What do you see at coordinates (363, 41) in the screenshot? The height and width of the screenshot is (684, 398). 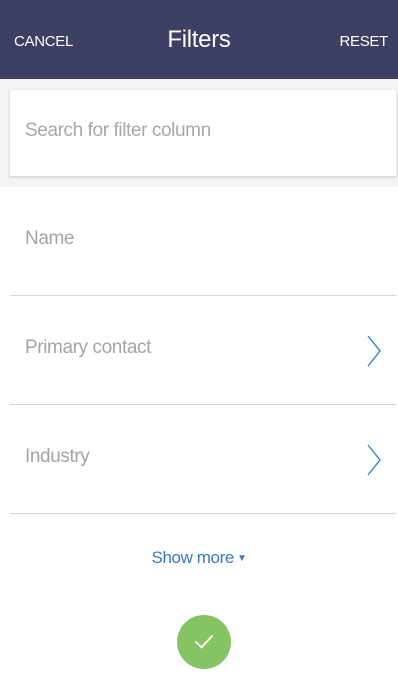 I see `reset-button: RESET` at bounding box center [363, 41].